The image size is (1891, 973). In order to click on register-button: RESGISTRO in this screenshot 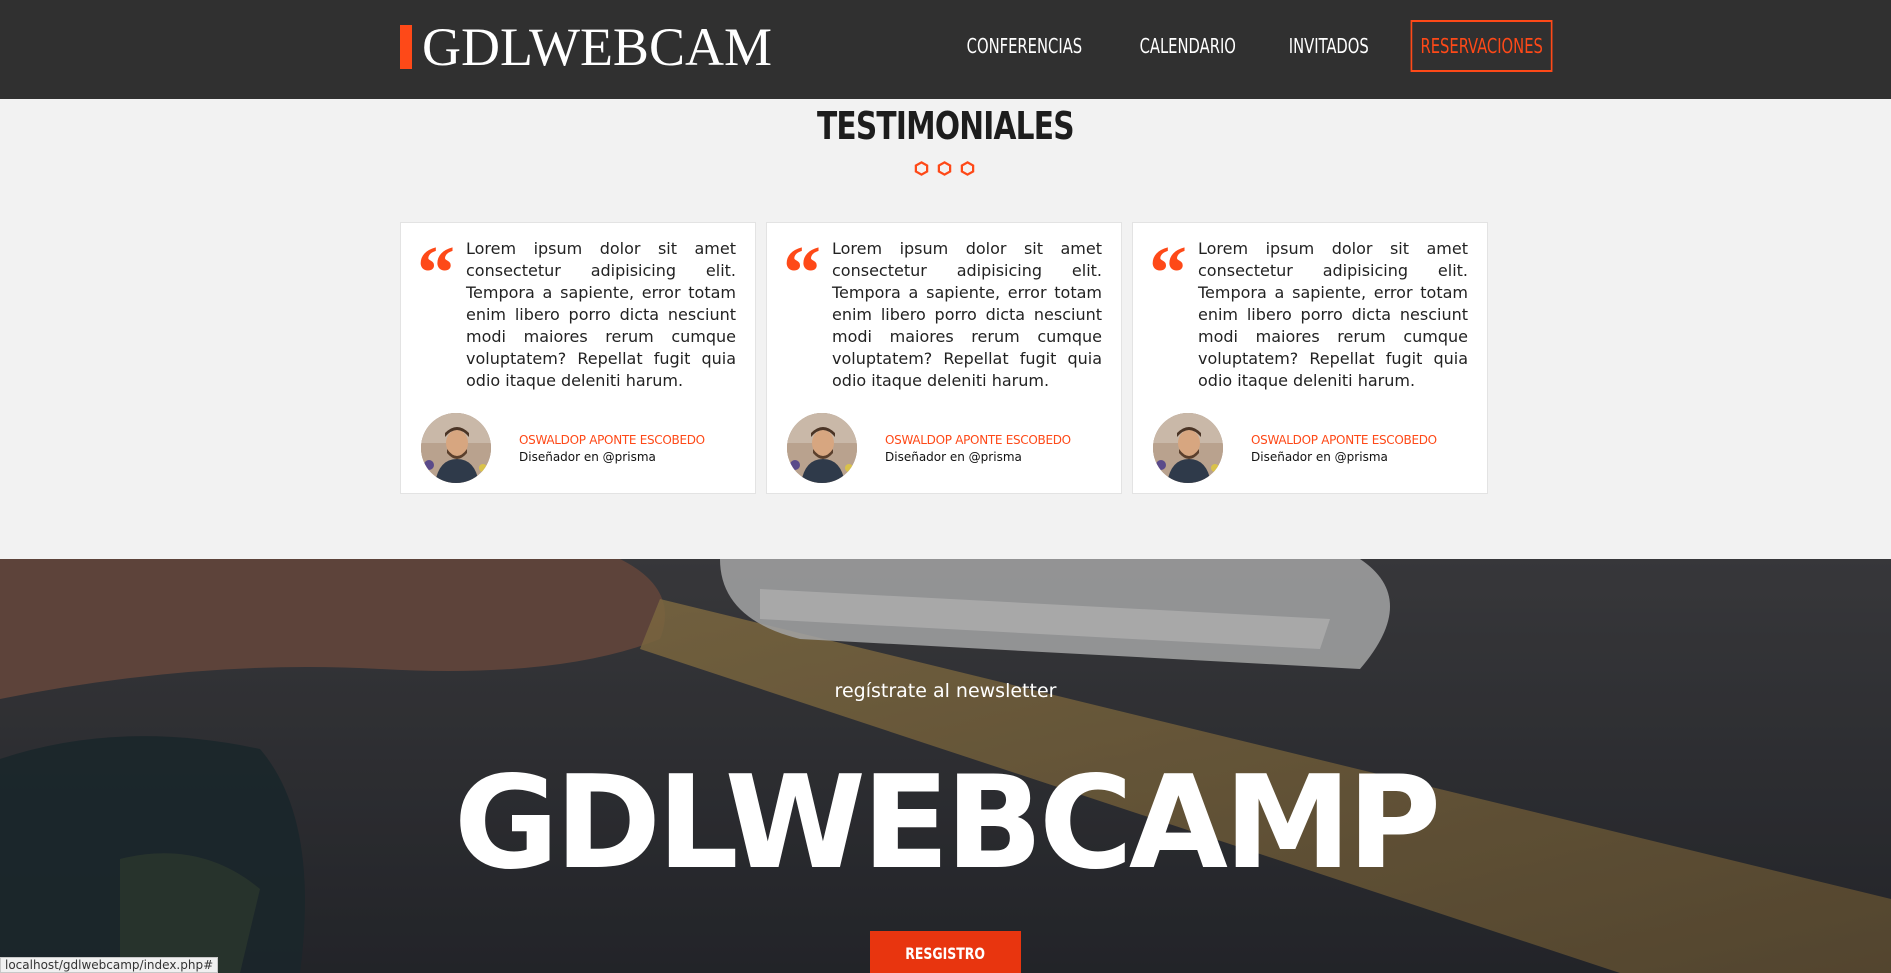, I will do `click(945, 952)`.